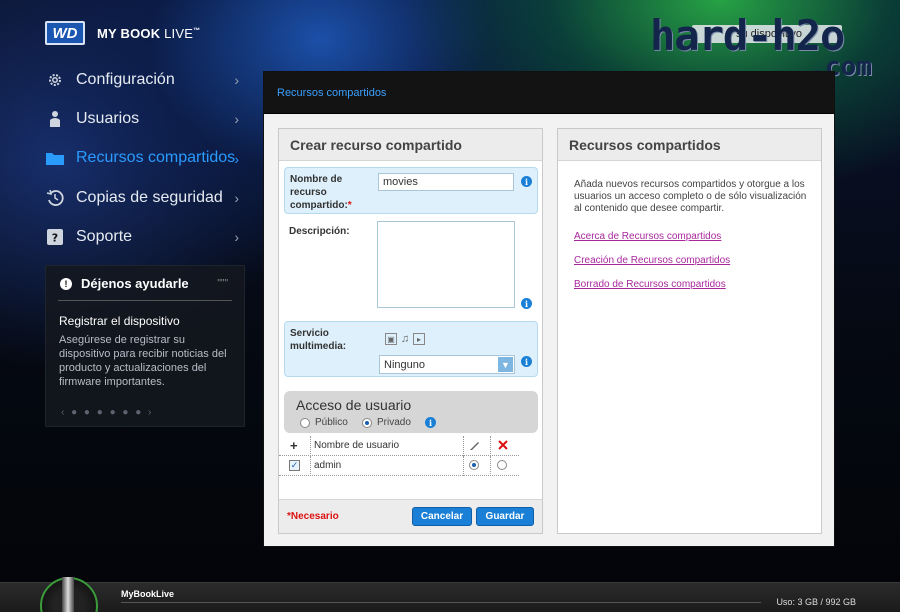 This screenshot has width=900, height=612. I want to click on help-more-button: """, so click(222, 283).